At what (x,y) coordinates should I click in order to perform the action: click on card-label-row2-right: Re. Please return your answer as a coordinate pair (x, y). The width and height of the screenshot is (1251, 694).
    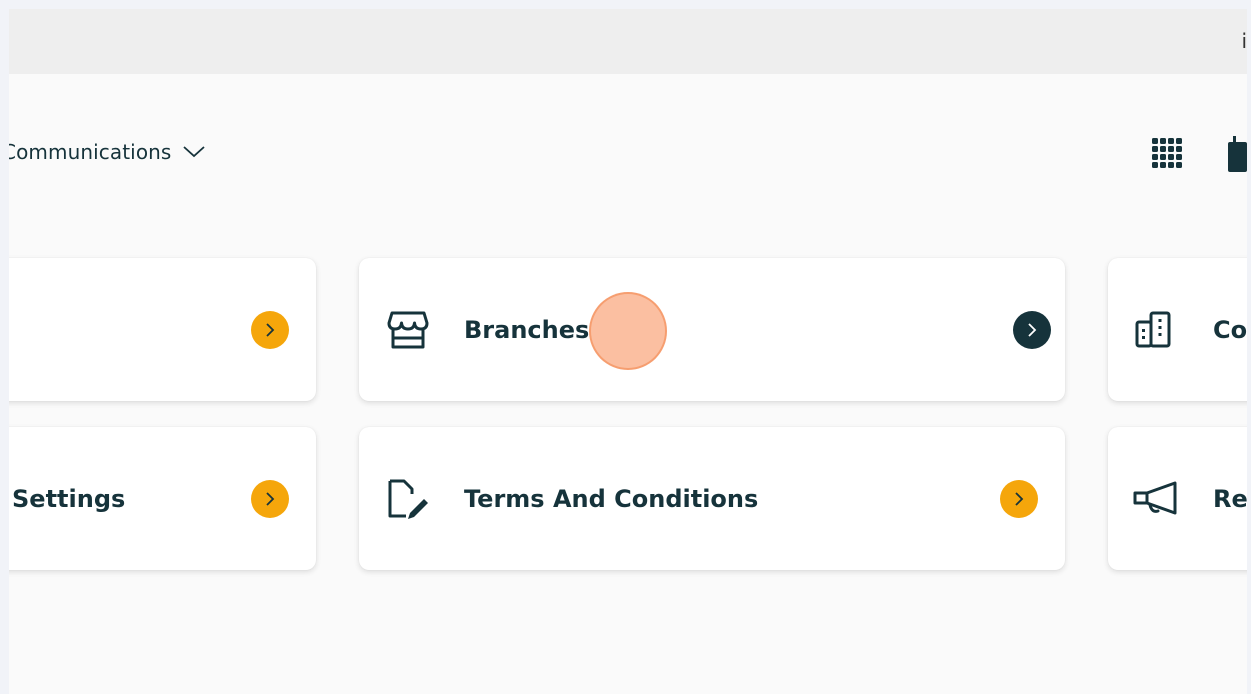
    Looking at the image, I should click on (1230, 498).